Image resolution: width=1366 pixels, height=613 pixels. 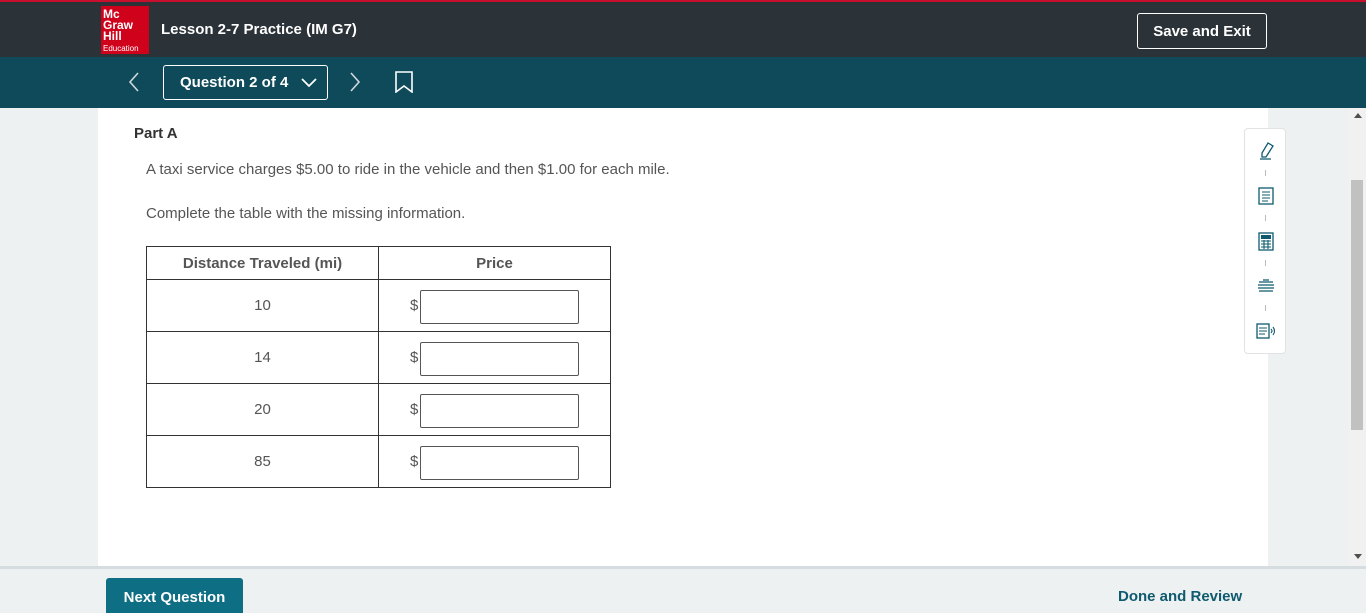 I want to click on next-question-arrow, so click(x=355, y=82).